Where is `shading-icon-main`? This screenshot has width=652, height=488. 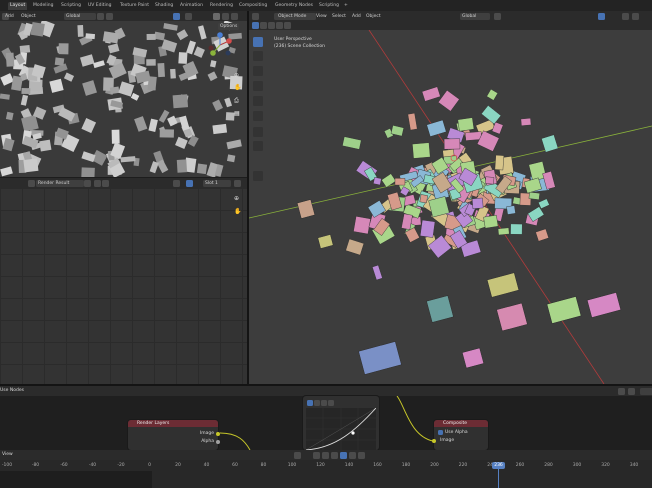 shading-icon-main is located at coordinates (625, 16).